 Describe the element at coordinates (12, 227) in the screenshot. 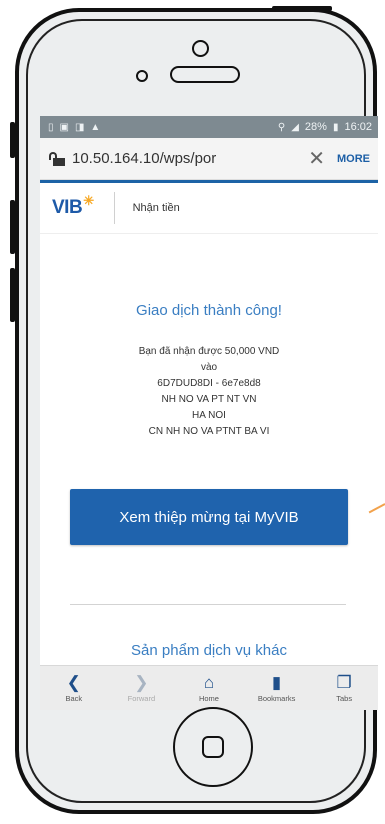

I see `volume-up-button` at that location.